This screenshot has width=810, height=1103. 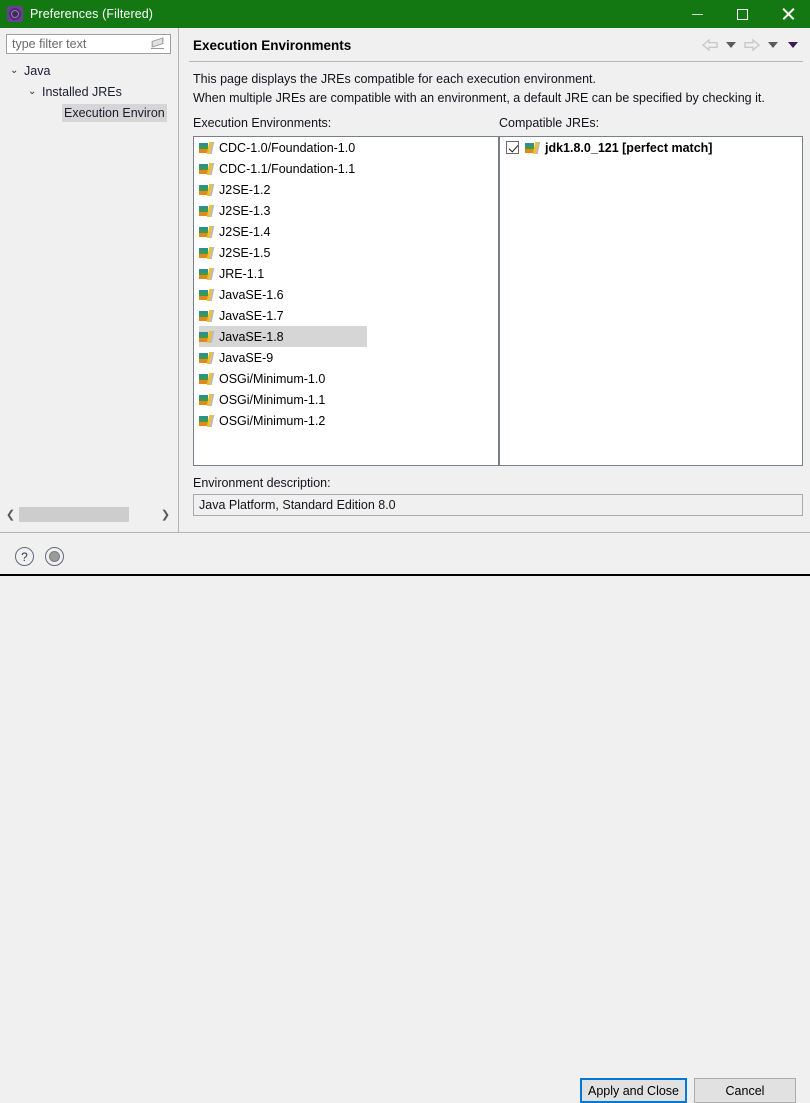 What do you see at coordinates (346, 420) in the screenshot?
I see `list-item: OSGi/Minimum-1.2` at bounding box center [346, 420].